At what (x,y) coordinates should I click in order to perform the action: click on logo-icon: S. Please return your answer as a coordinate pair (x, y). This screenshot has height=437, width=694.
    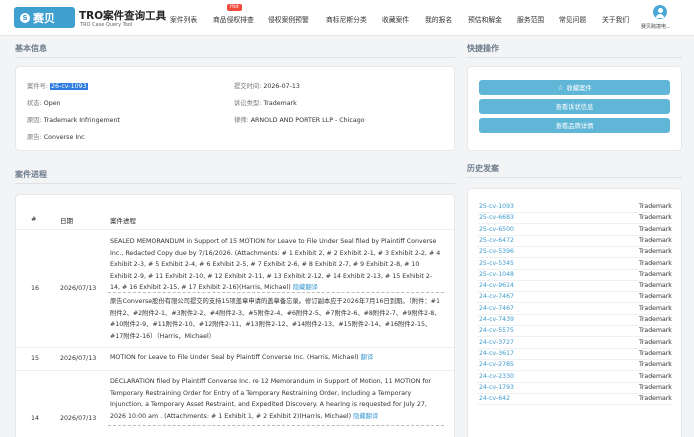
    Looking at the image, I should click on (25, 17).